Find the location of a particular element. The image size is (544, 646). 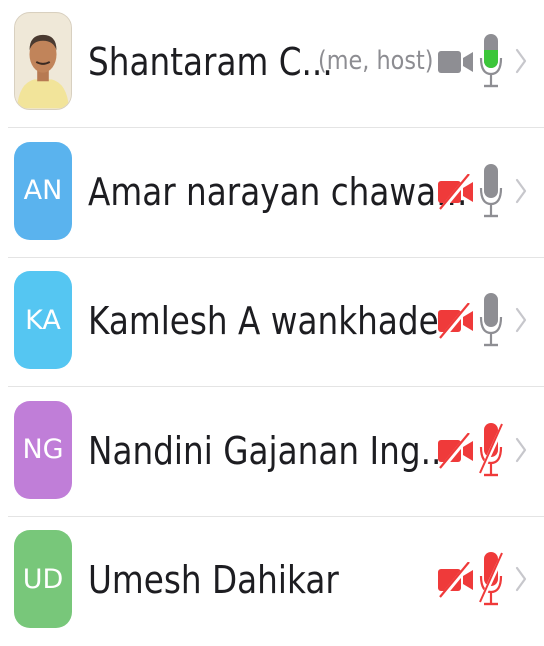

avatar-initials: KA is located at coordinates (43, 320).